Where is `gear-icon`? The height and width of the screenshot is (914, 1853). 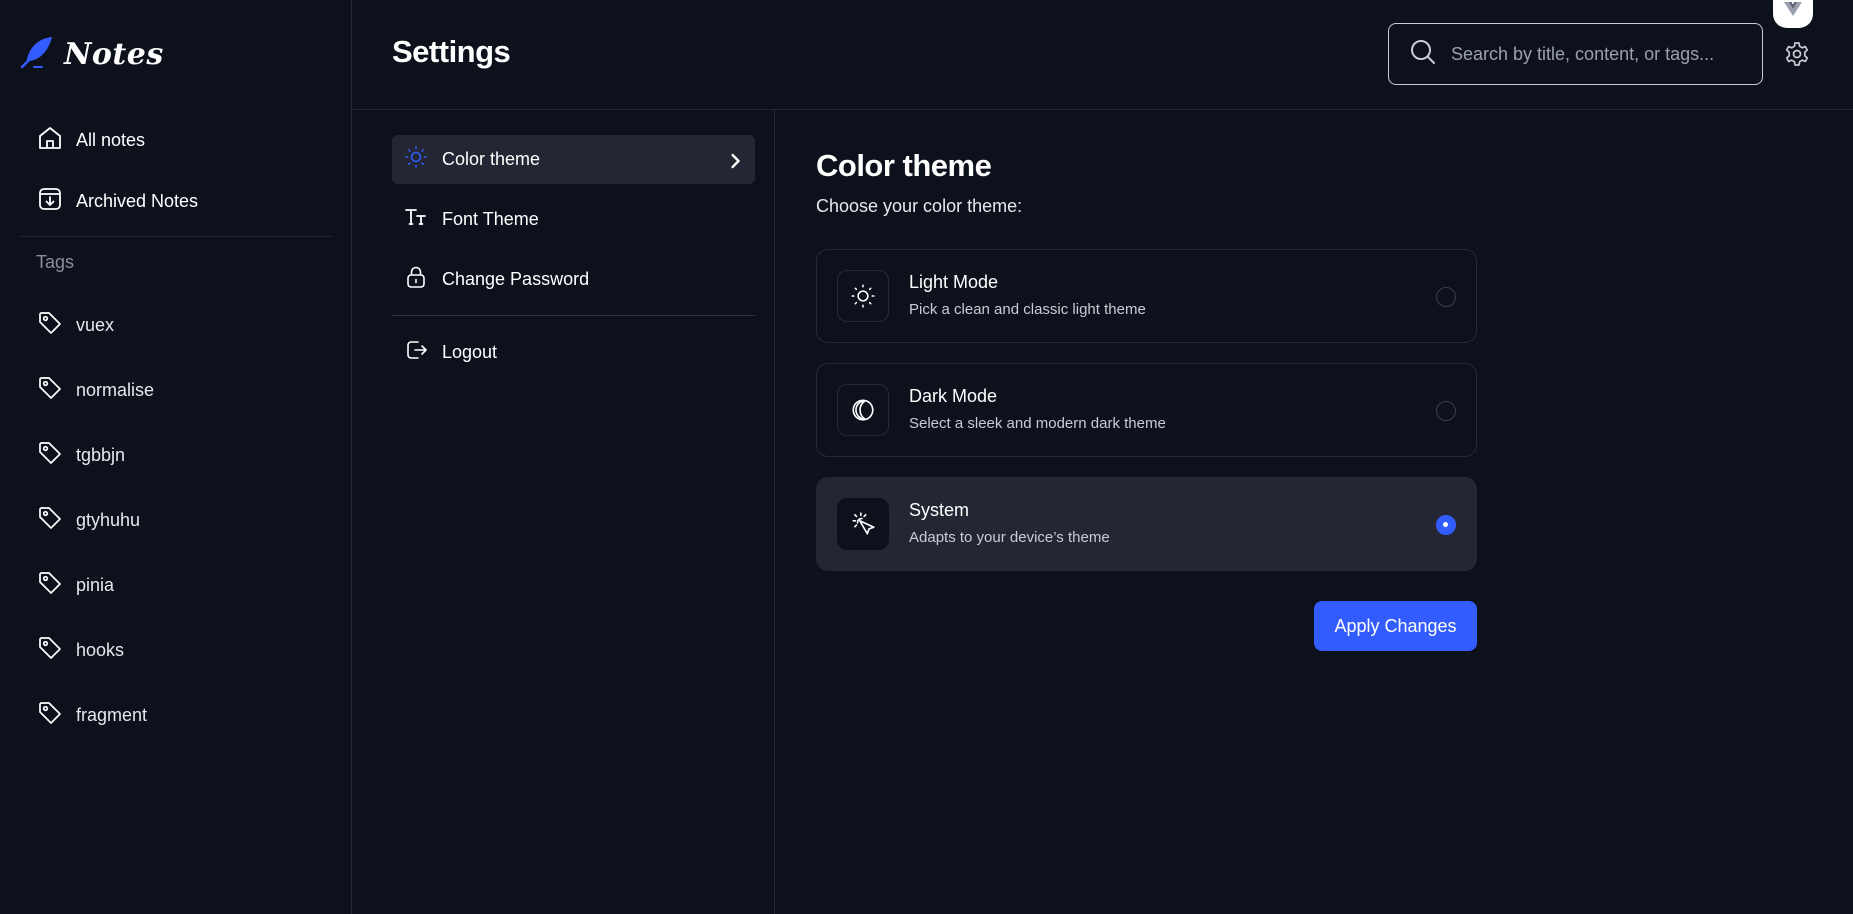
gear-icon is located at coordinates (1797, 57).